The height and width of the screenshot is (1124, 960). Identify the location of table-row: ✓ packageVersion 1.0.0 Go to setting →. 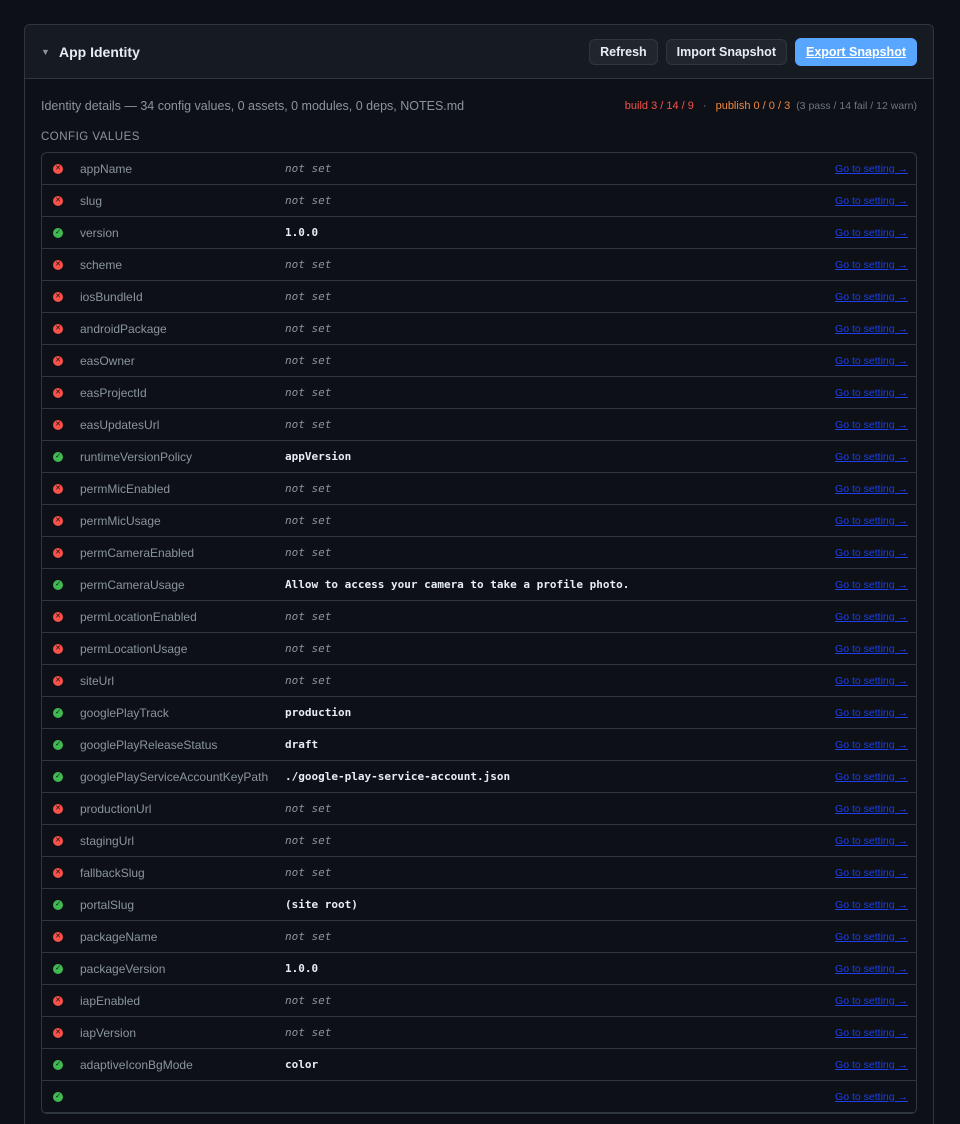
(479, 969).